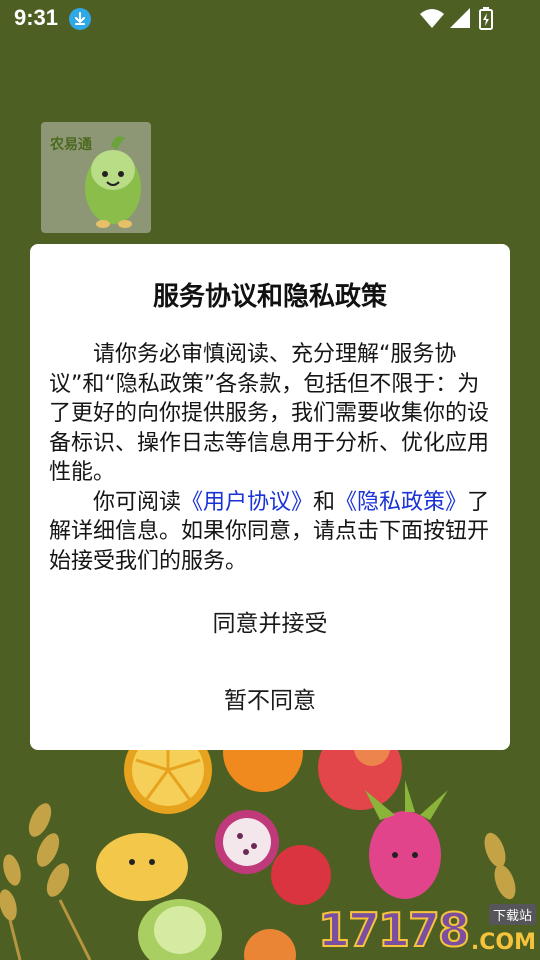  I want to click on watermark-logo: 17178 下载站 .COM, so click(427, 930).